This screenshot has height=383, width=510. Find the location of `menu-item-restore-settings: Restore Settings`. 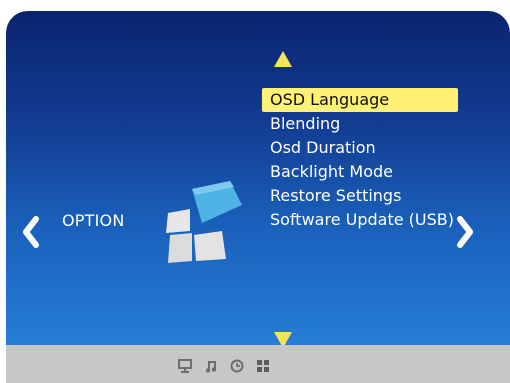

menu-item-restore-settings: Restore Settings is located at coordinates (360, 196).